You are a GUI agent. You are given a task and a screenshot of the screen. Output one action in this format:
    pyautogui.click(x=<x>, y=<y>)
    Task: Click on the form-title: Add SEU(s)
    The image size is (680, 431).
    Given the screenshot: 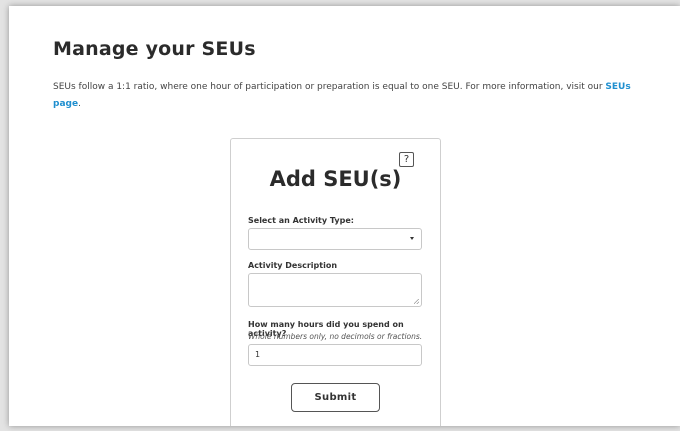 What is the action you would take?
    pyautogui.click(x=335, y=179)
    